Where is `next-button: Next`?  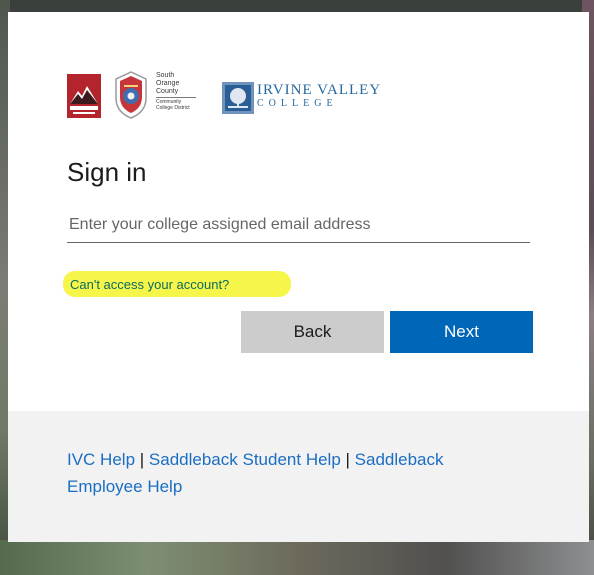
next-button: Next is located at coordinates (461, 332).